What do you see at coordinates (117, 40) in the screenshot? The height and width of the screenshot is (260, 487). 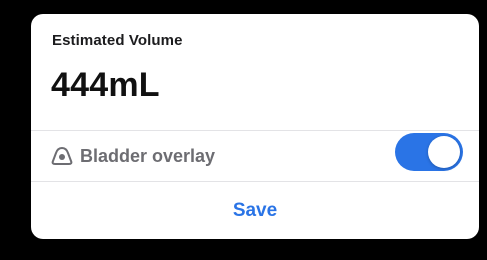 I see `estimated-volume-label: Estimated Volume` at bounding box center [117, 40].